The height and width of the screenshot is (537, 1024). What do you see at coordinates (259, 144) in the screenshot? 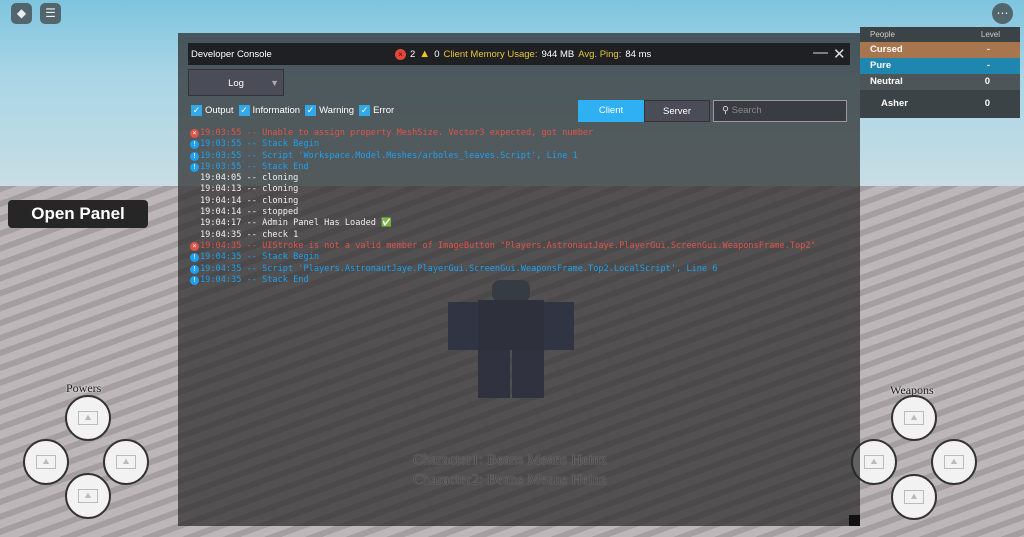
I see `log-text: 19:03:55 -- Stack Begin` at bounding box center [259, 144].